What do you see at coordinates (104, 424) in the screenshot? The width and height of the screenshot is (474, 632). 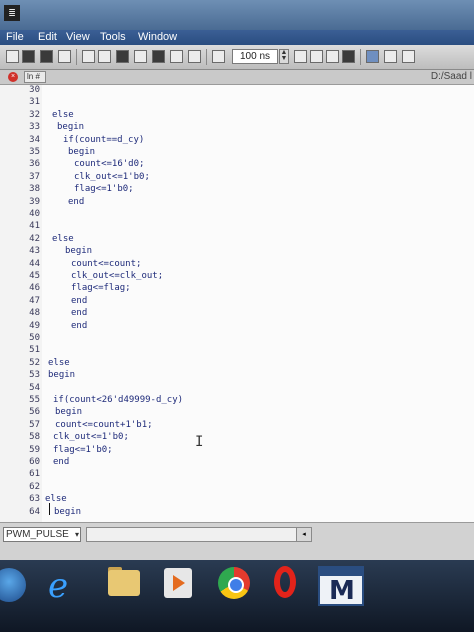 I see `code-line: count<=count+1'b1;` at bounding box center [104, 424].